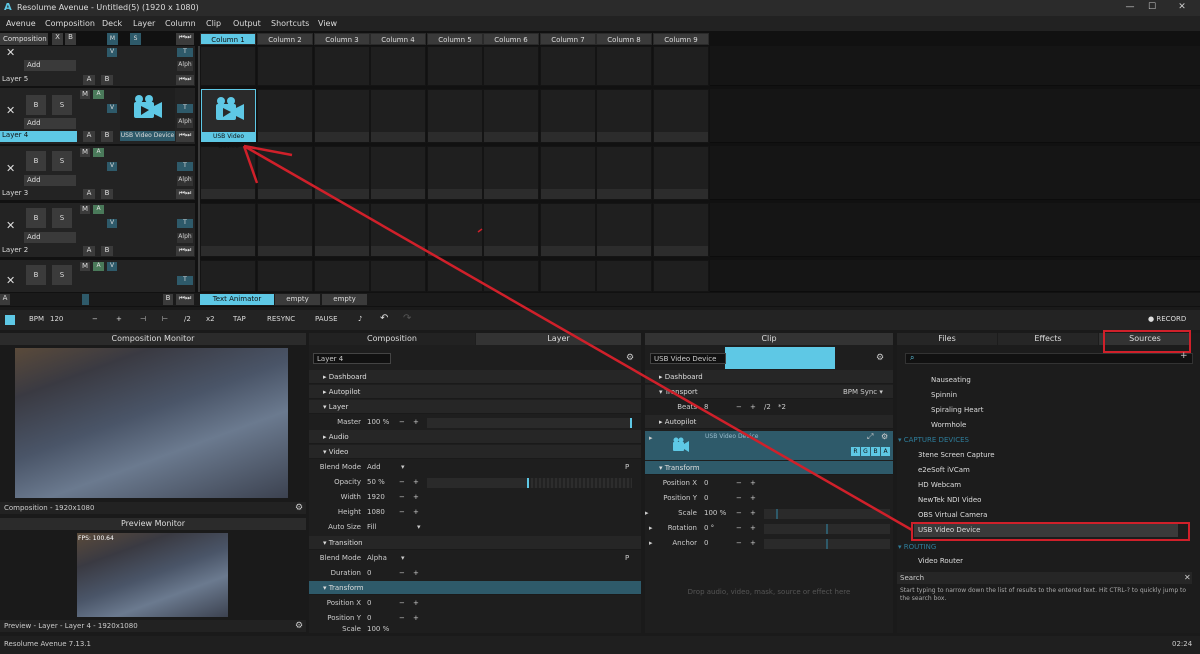  Describe the element at coordinates (1182, 644) in the screenshot. I see `clock-label: 02:24` at that location.